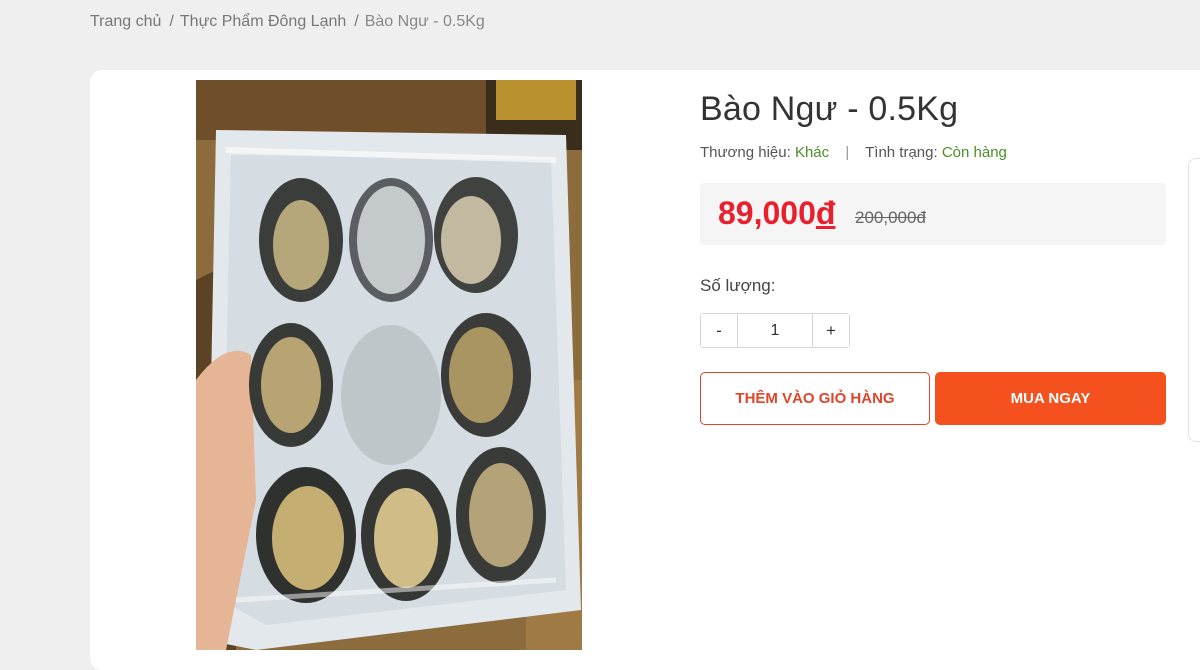 This screenshot has width=1200, height=670. What do you see at coordinates (974, 152) in the screenshot?
I see `status-value: Còn hàng` at bounding box center [974, 152].